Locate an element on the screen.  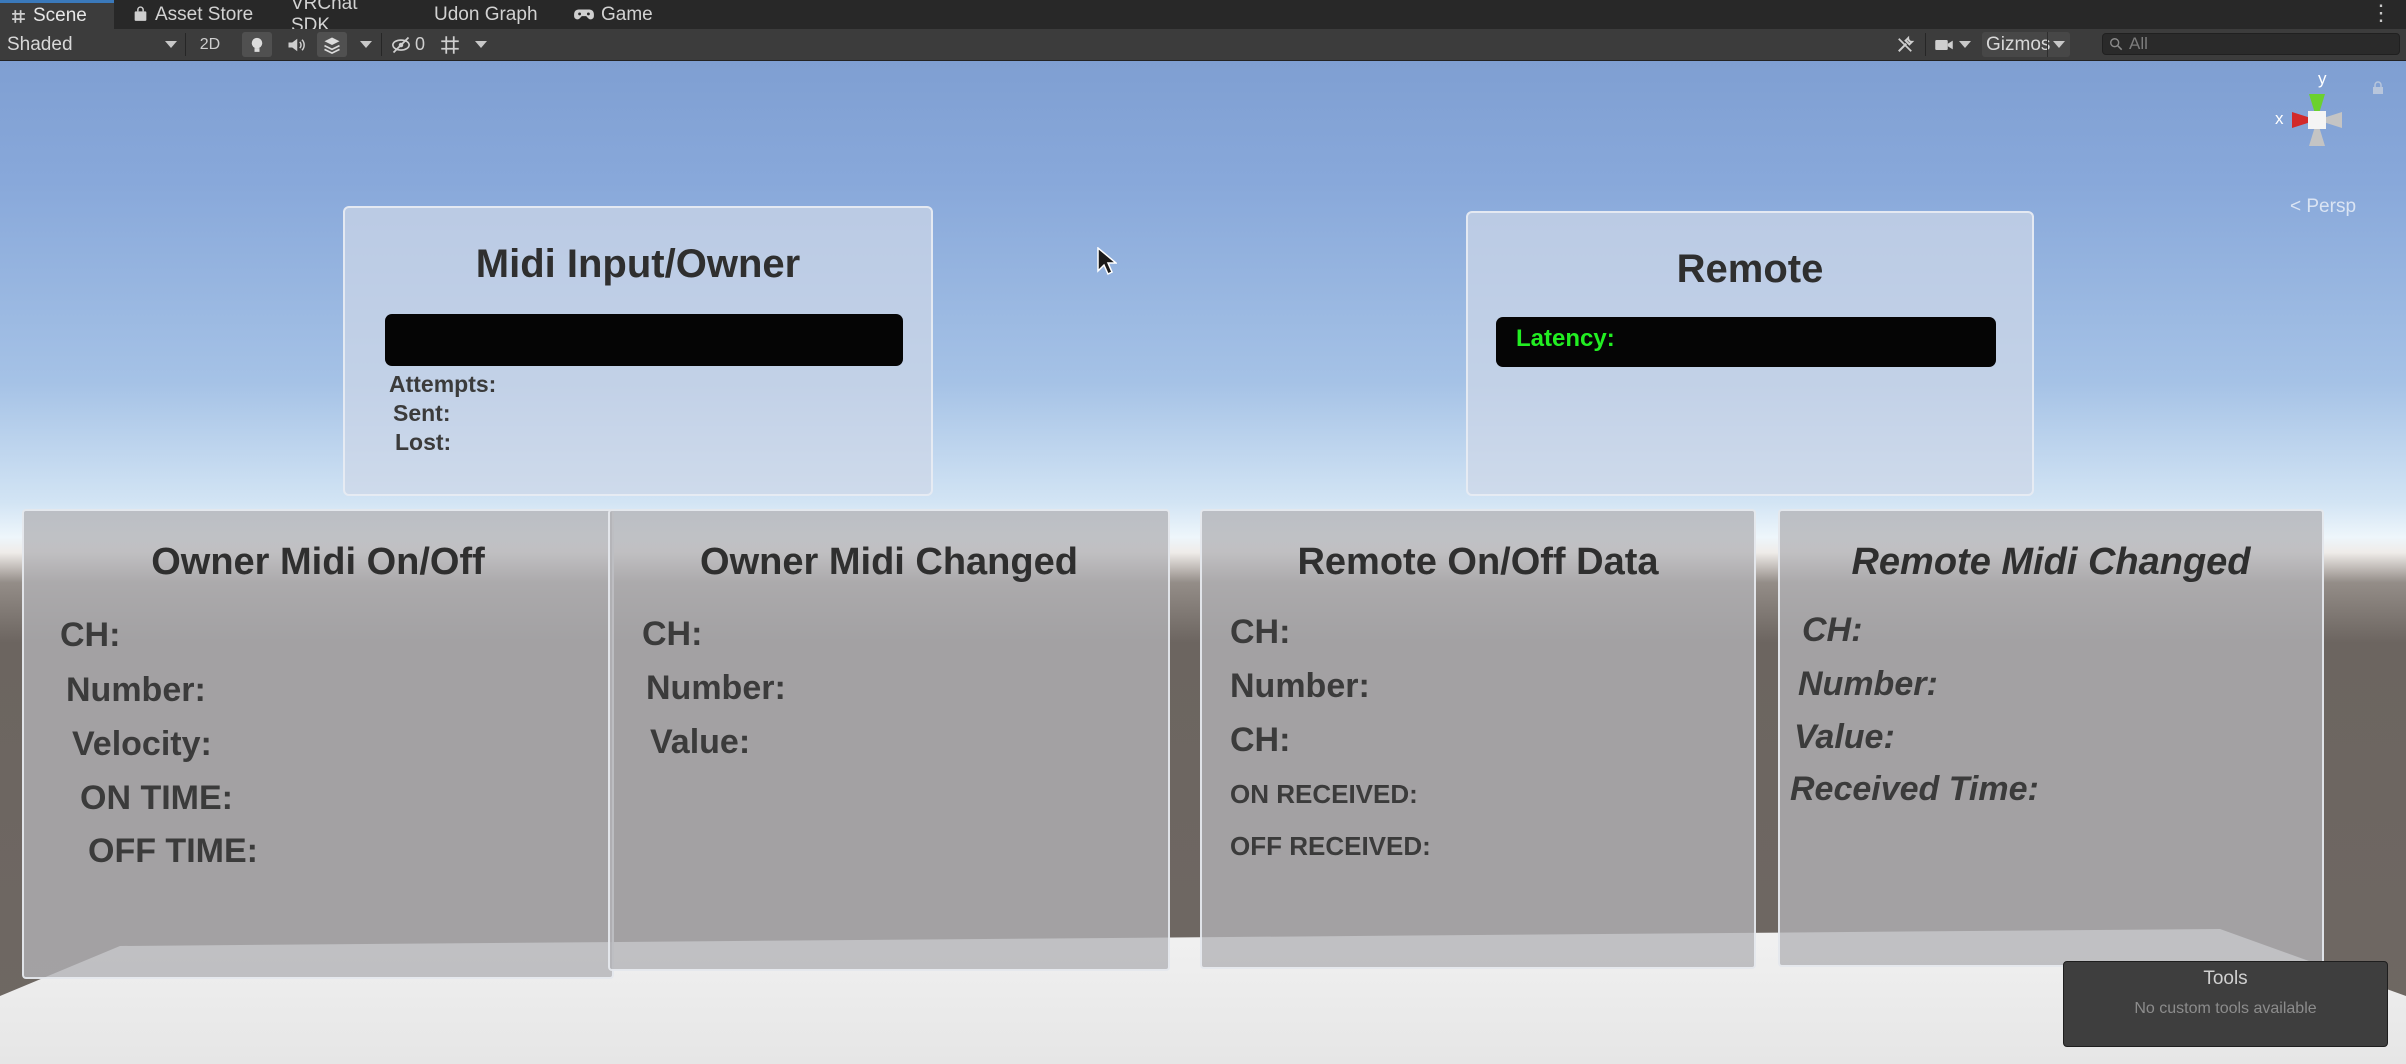
gizmos-dropdown: Gizmos is located at coordinates (2026, 44).